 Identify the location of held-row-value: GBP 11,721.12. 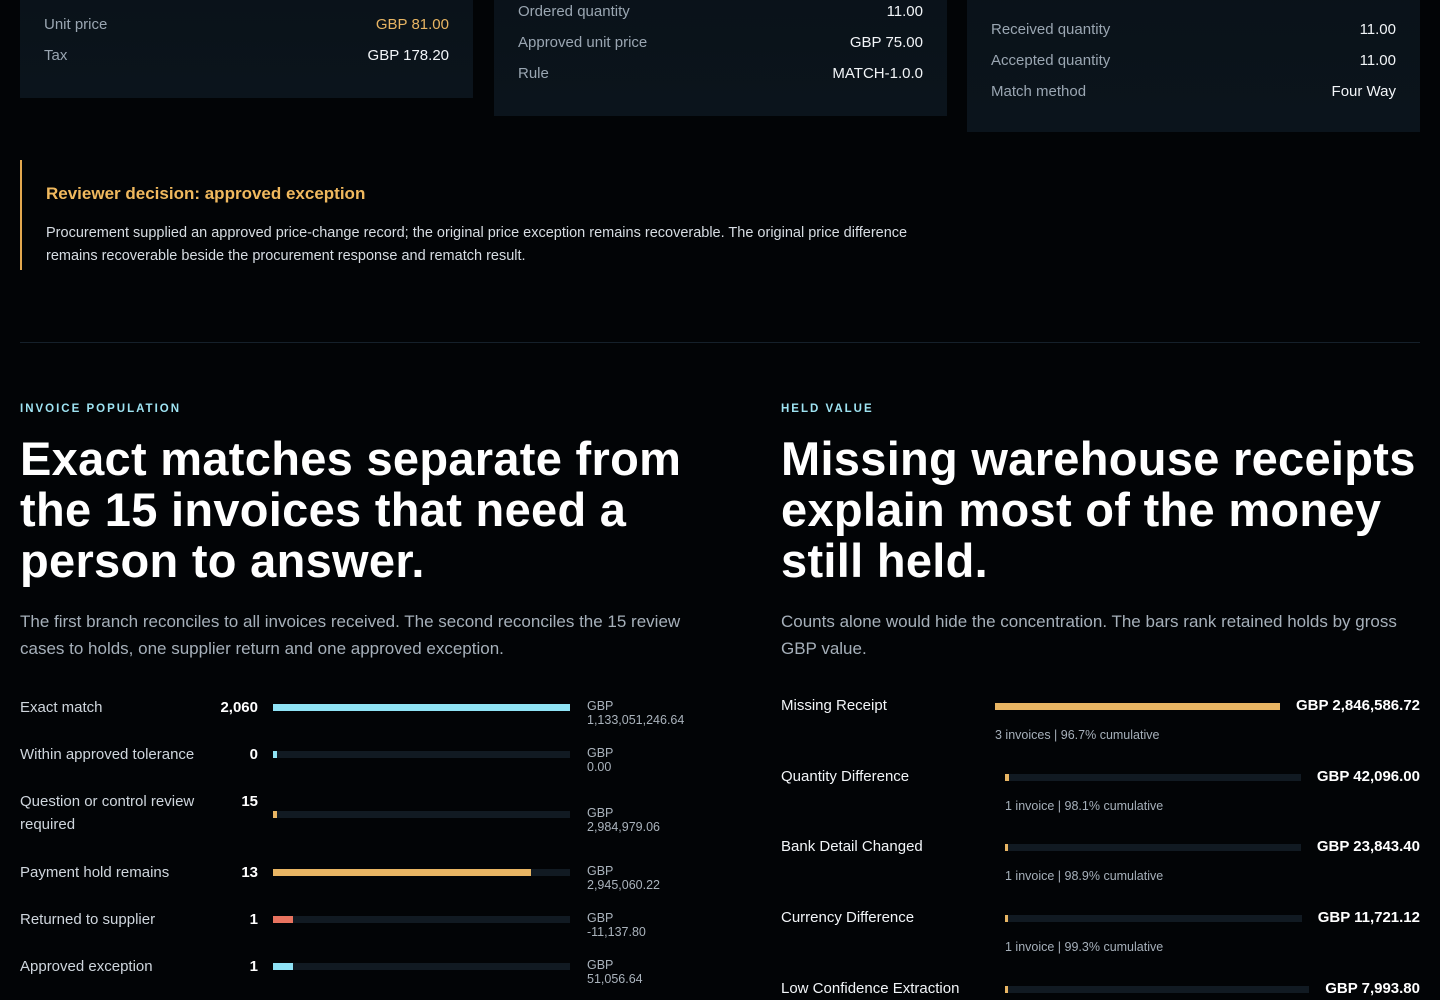
(1368, 917).